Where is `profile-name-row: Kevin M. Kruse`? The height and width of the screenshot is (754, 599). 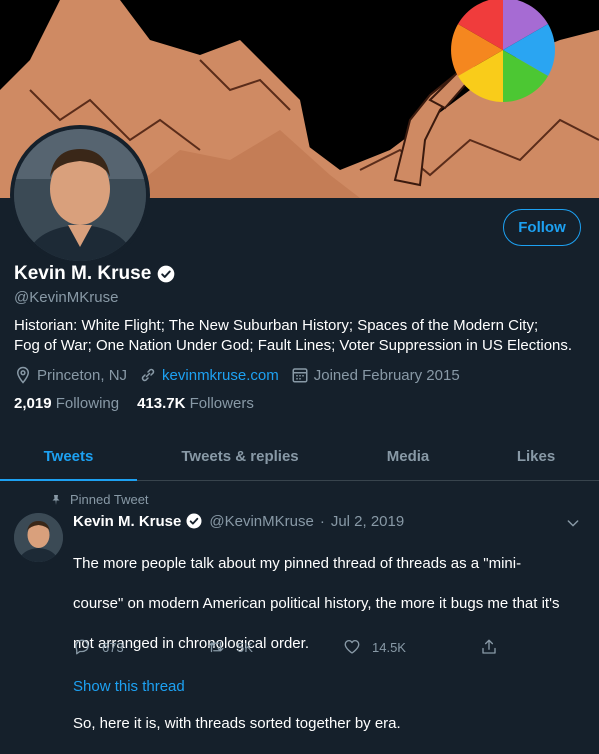 profile-name-row: Kevin M. Kruse is located at coordinates (95, 274).